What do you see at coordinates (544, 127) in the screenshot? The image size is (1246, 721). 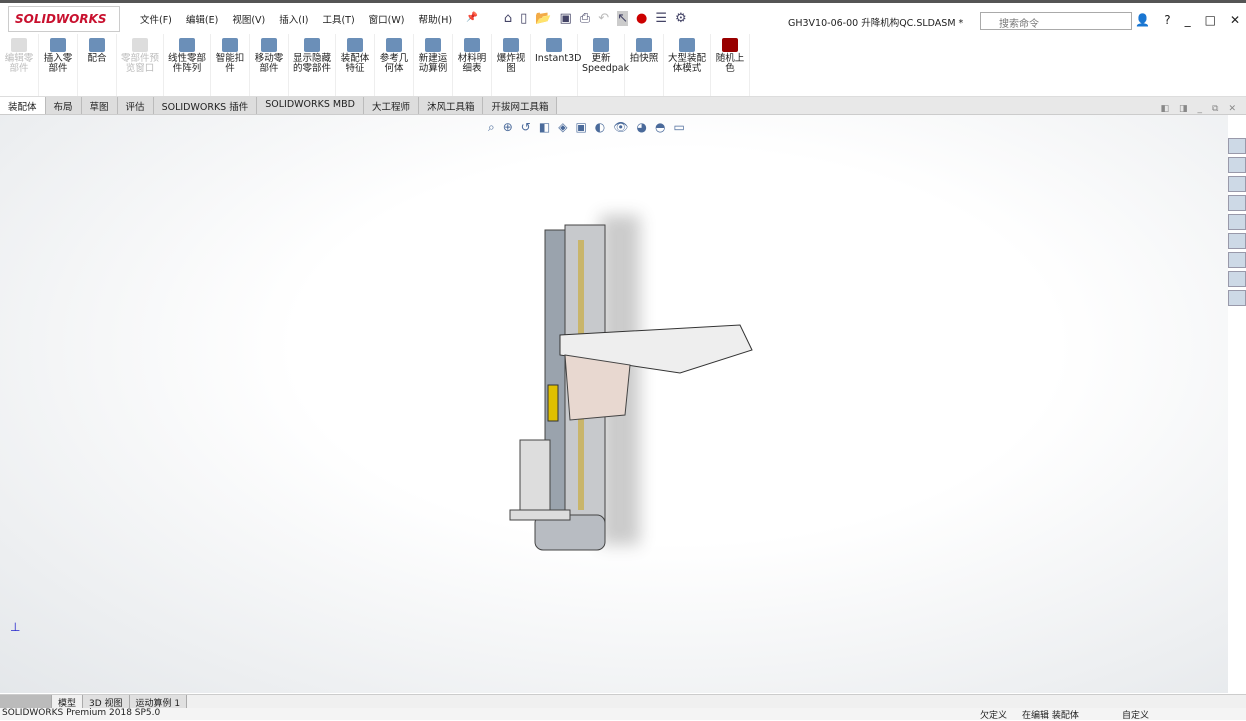 I see `section-view-icon: ◧` at bounding box center [544, 127].